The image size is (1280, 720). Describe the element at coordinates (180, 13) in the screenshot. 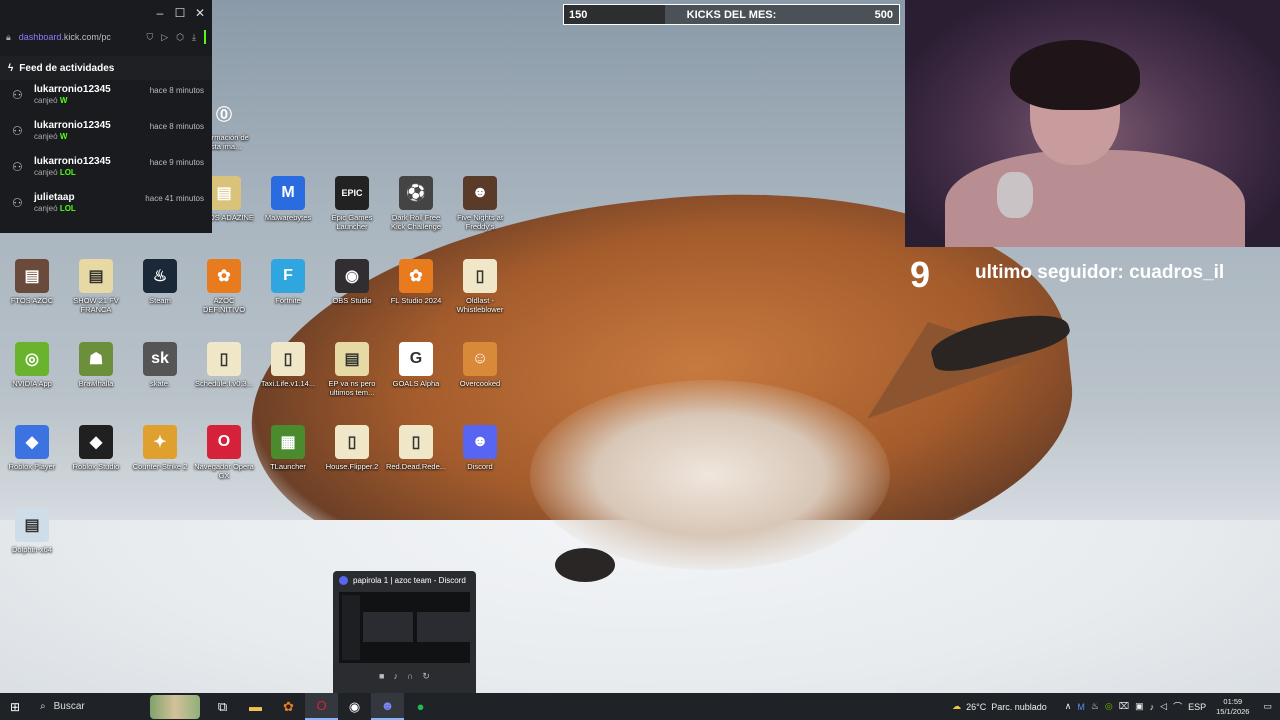

I see `maximize-icon: ☐` at that location.